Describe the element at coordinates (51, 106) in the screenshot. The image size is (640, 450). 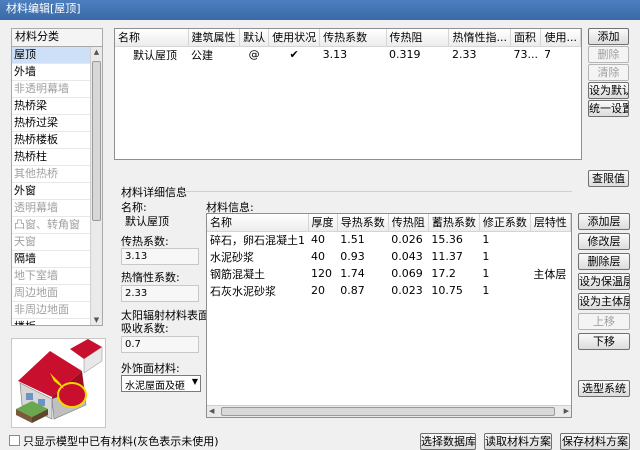
I see `category-item: 热桥梁` at that location.